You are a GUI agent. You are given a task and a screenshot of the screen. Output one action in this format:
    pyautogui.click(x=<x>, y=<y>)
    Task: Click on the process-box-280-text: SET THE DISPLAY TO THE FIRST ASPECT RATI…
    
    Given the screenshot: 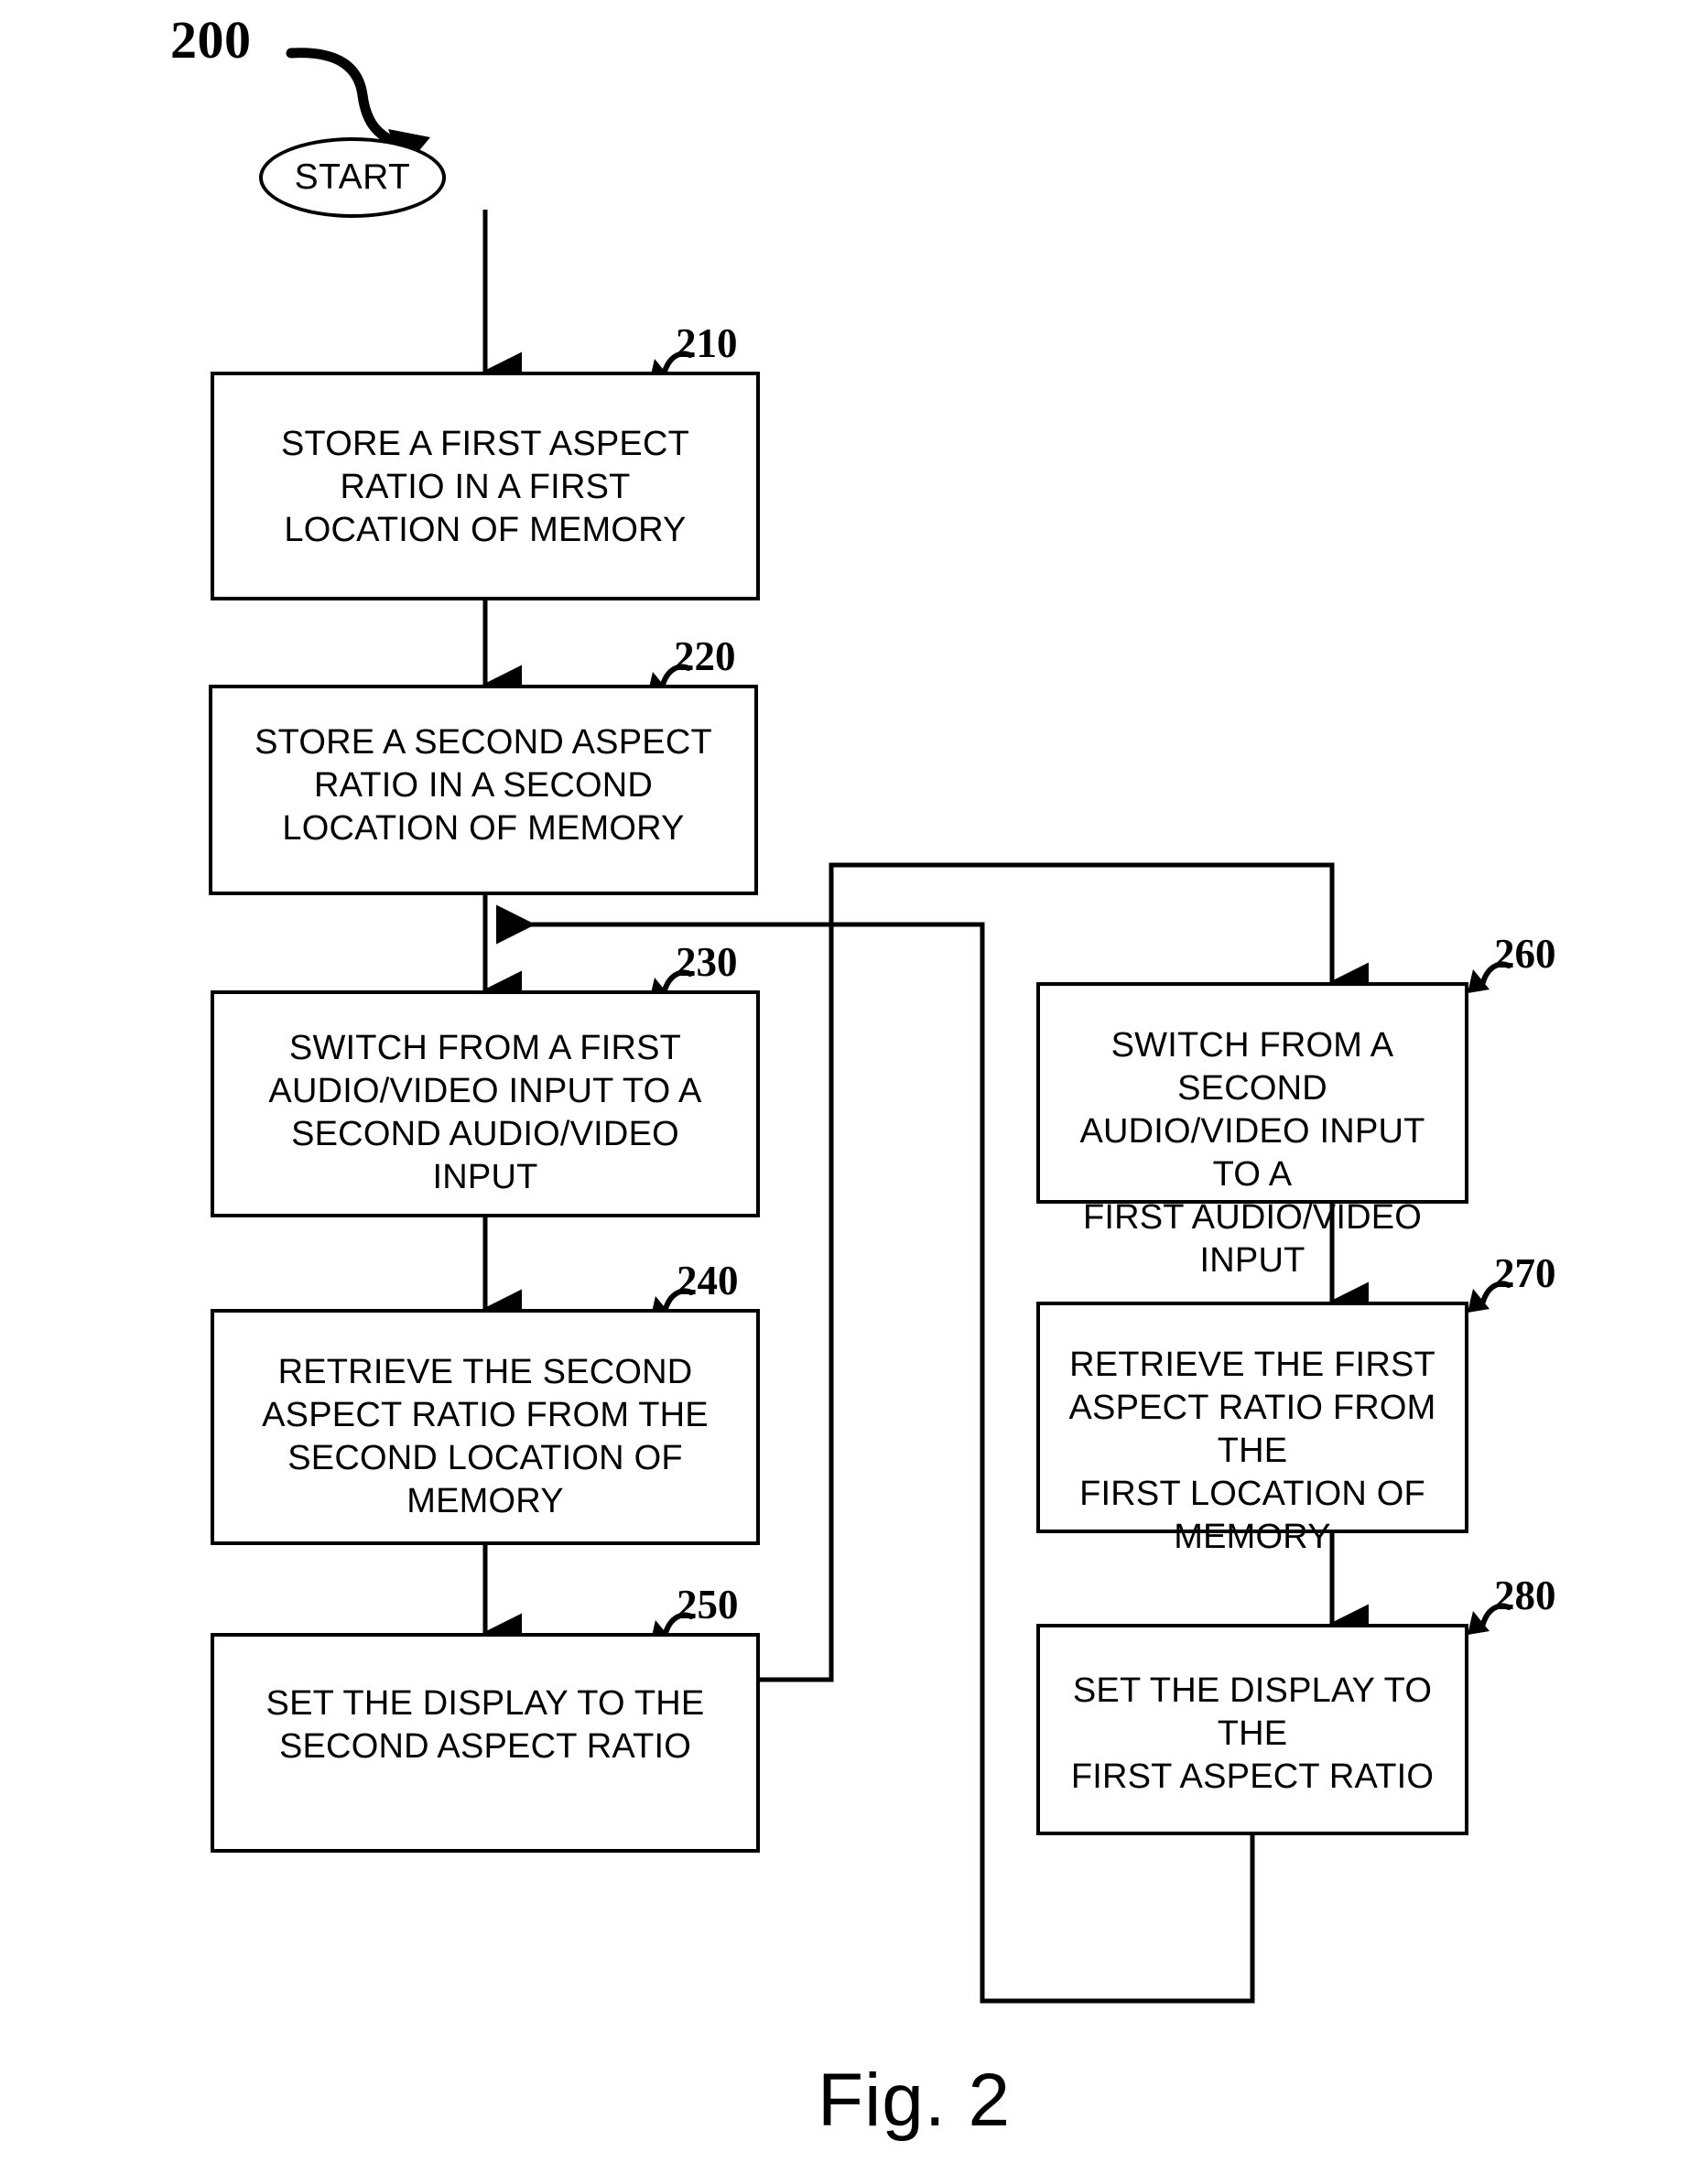 What is the action you would take?
    pyautogui.click(x=1252, y=1734)
    